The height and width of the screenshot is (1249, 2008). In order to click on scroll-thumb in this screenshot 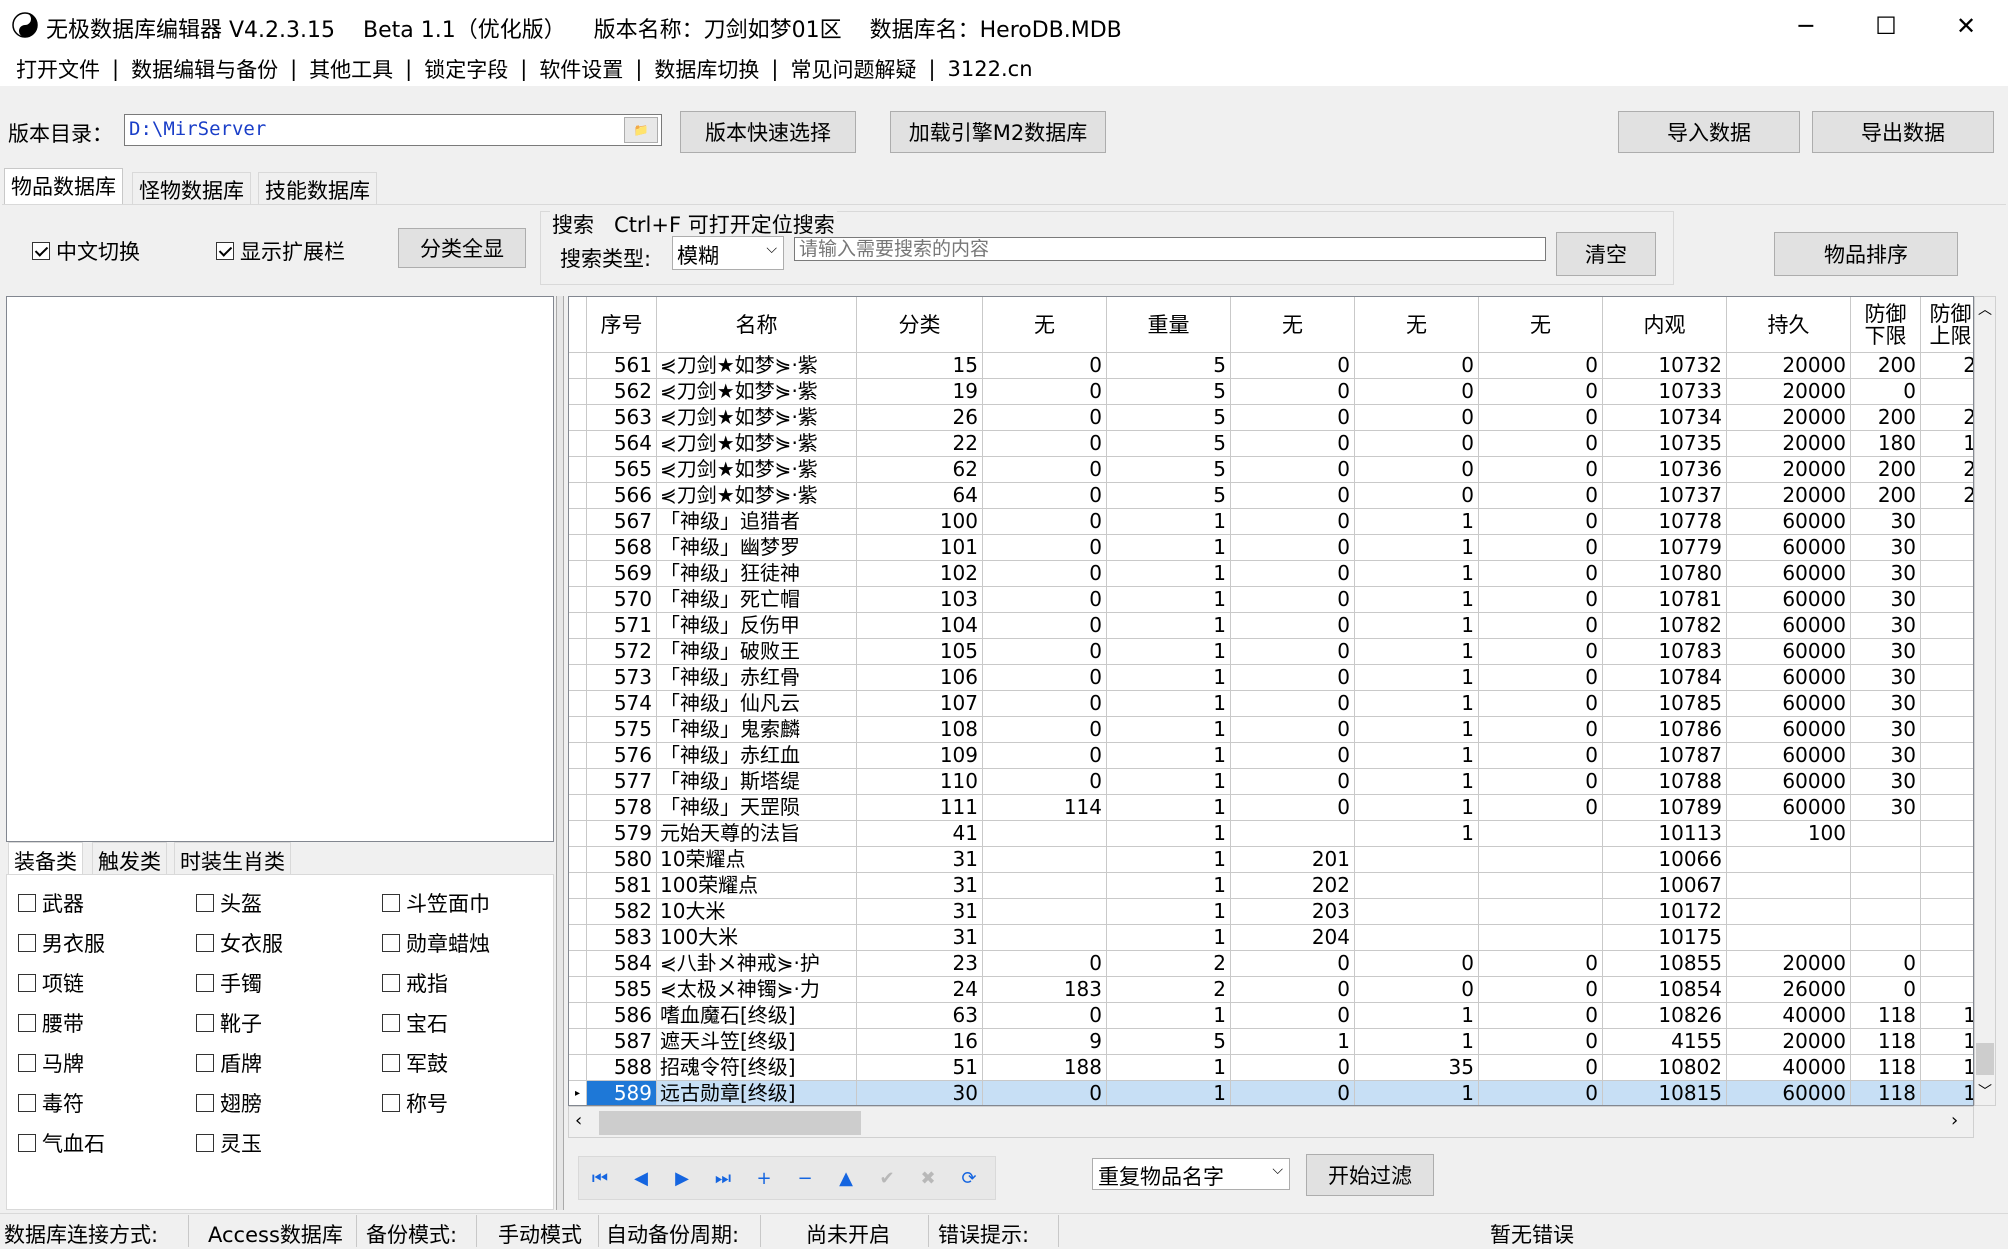, I will do `click(730, 1123)`.